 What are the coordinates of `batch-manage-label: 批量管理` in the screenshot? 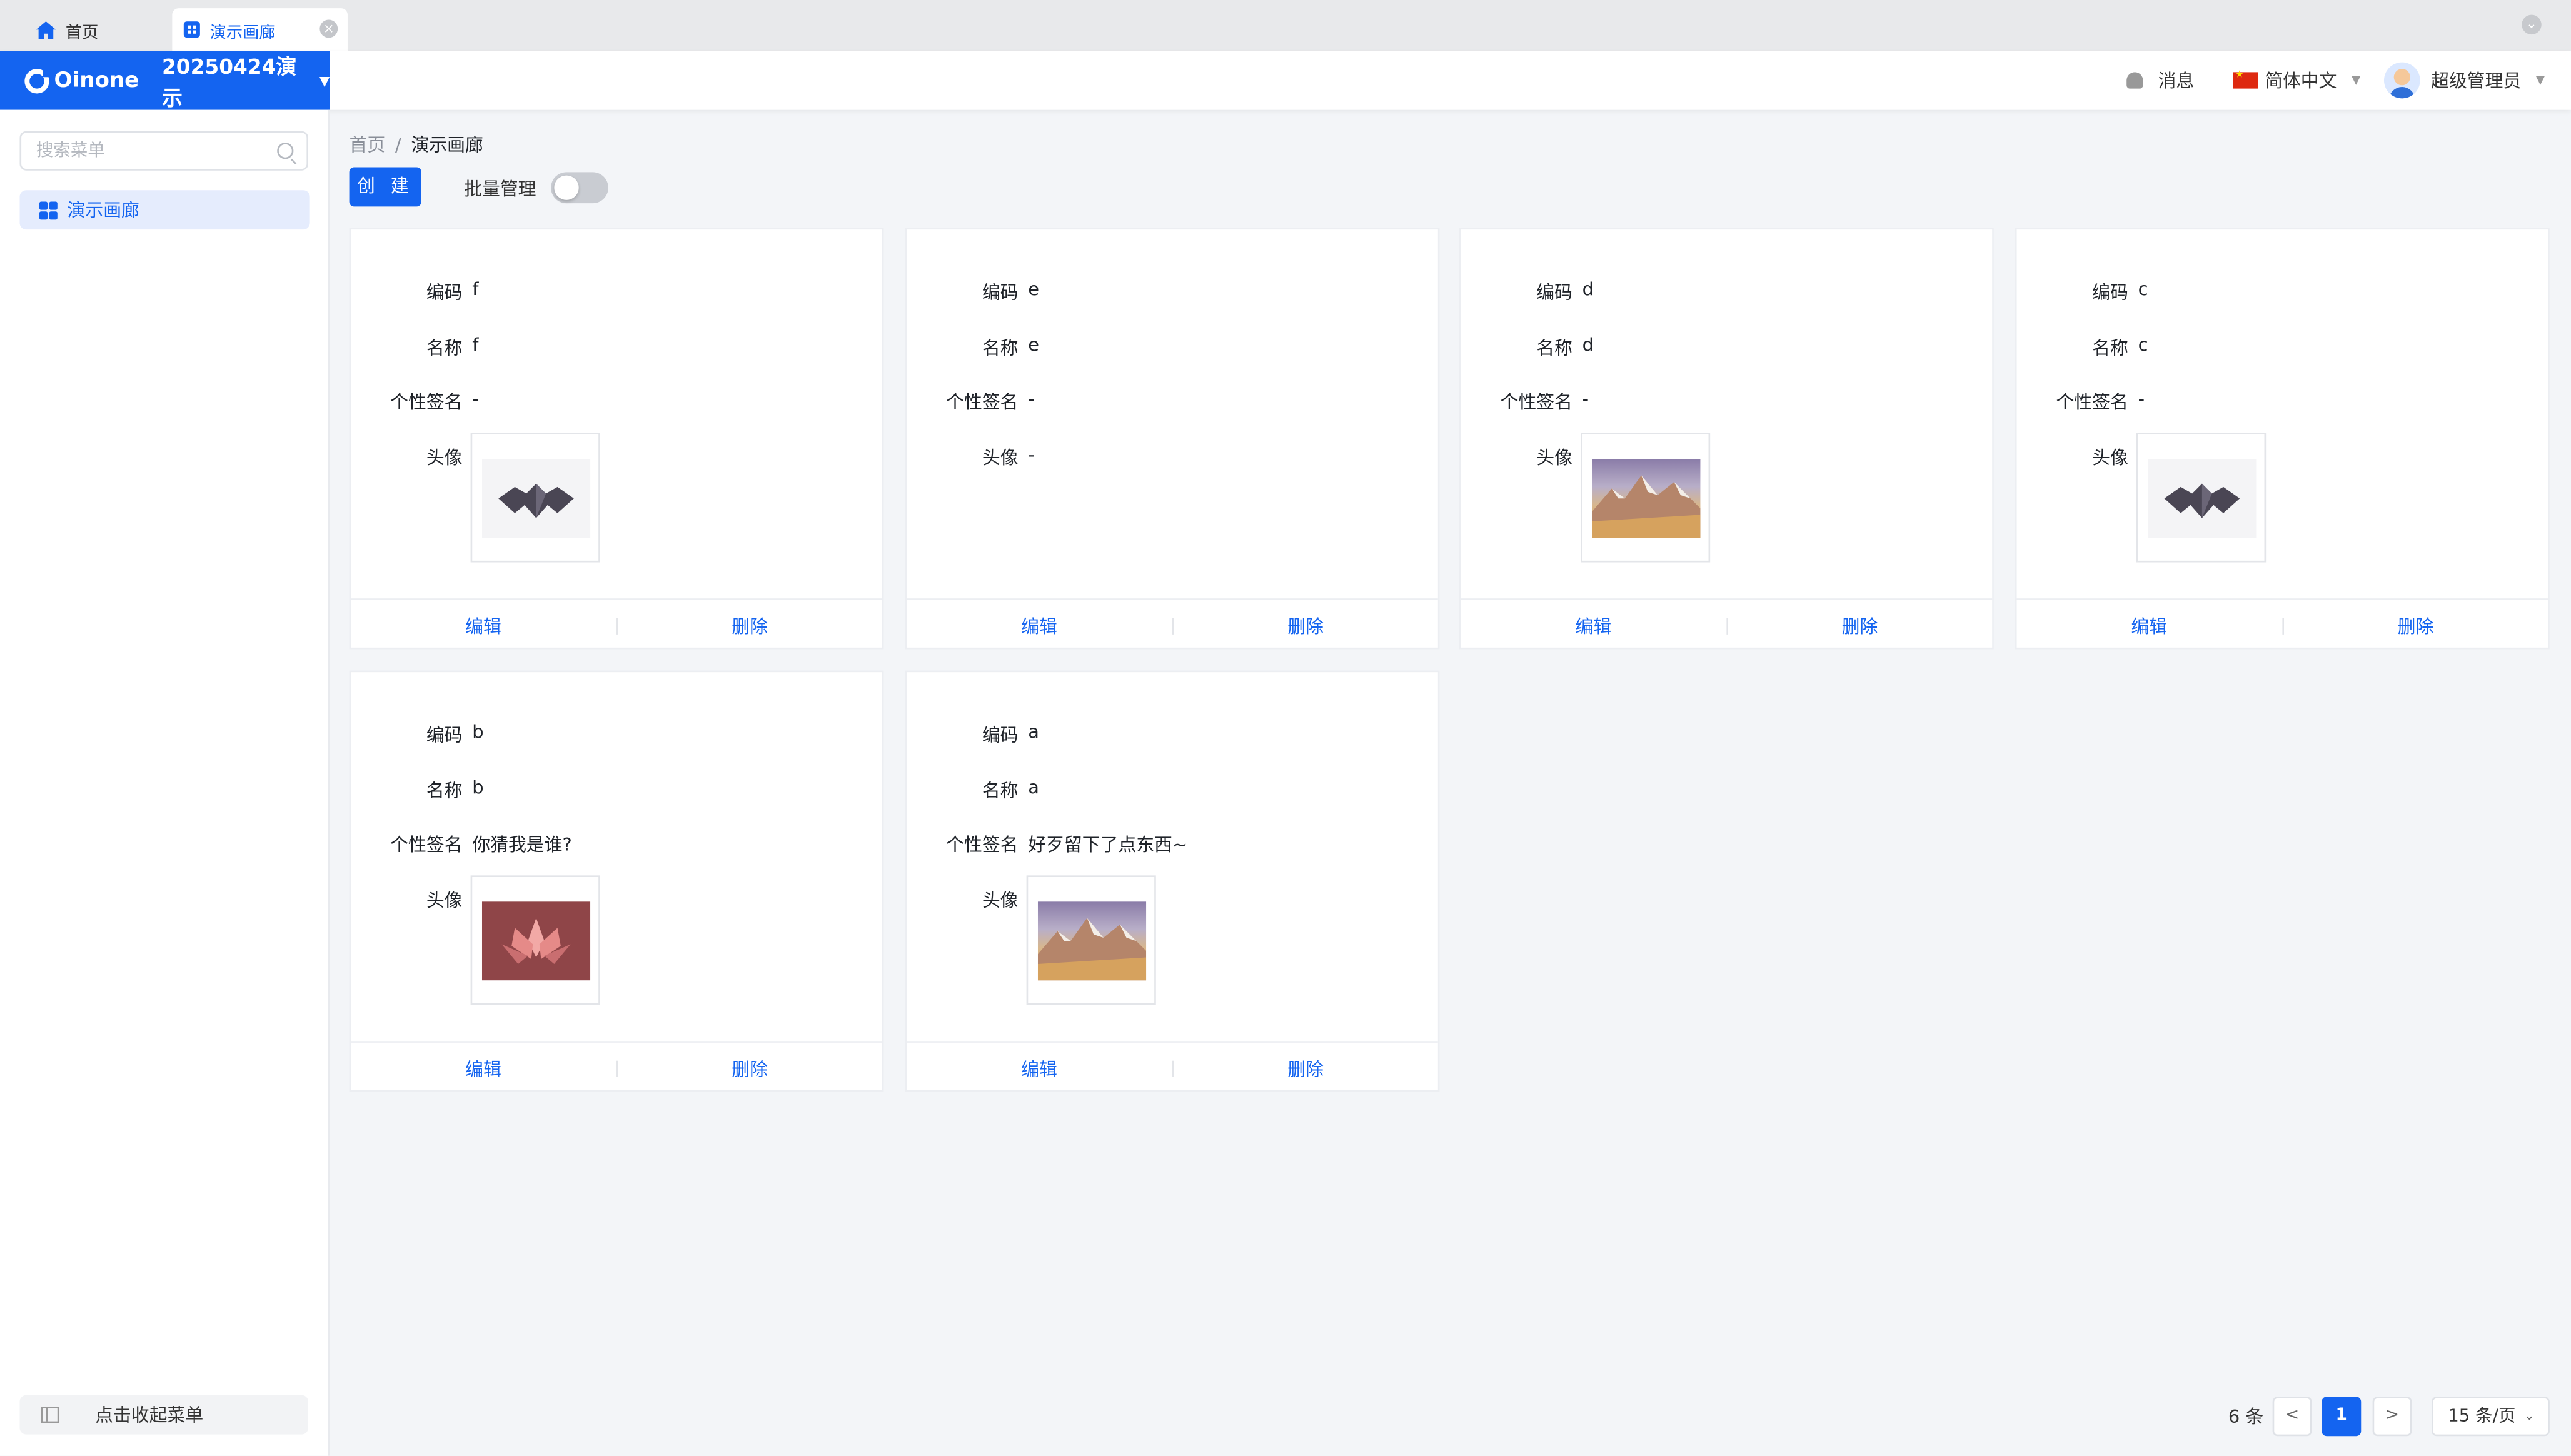 It's located at (500, 189).